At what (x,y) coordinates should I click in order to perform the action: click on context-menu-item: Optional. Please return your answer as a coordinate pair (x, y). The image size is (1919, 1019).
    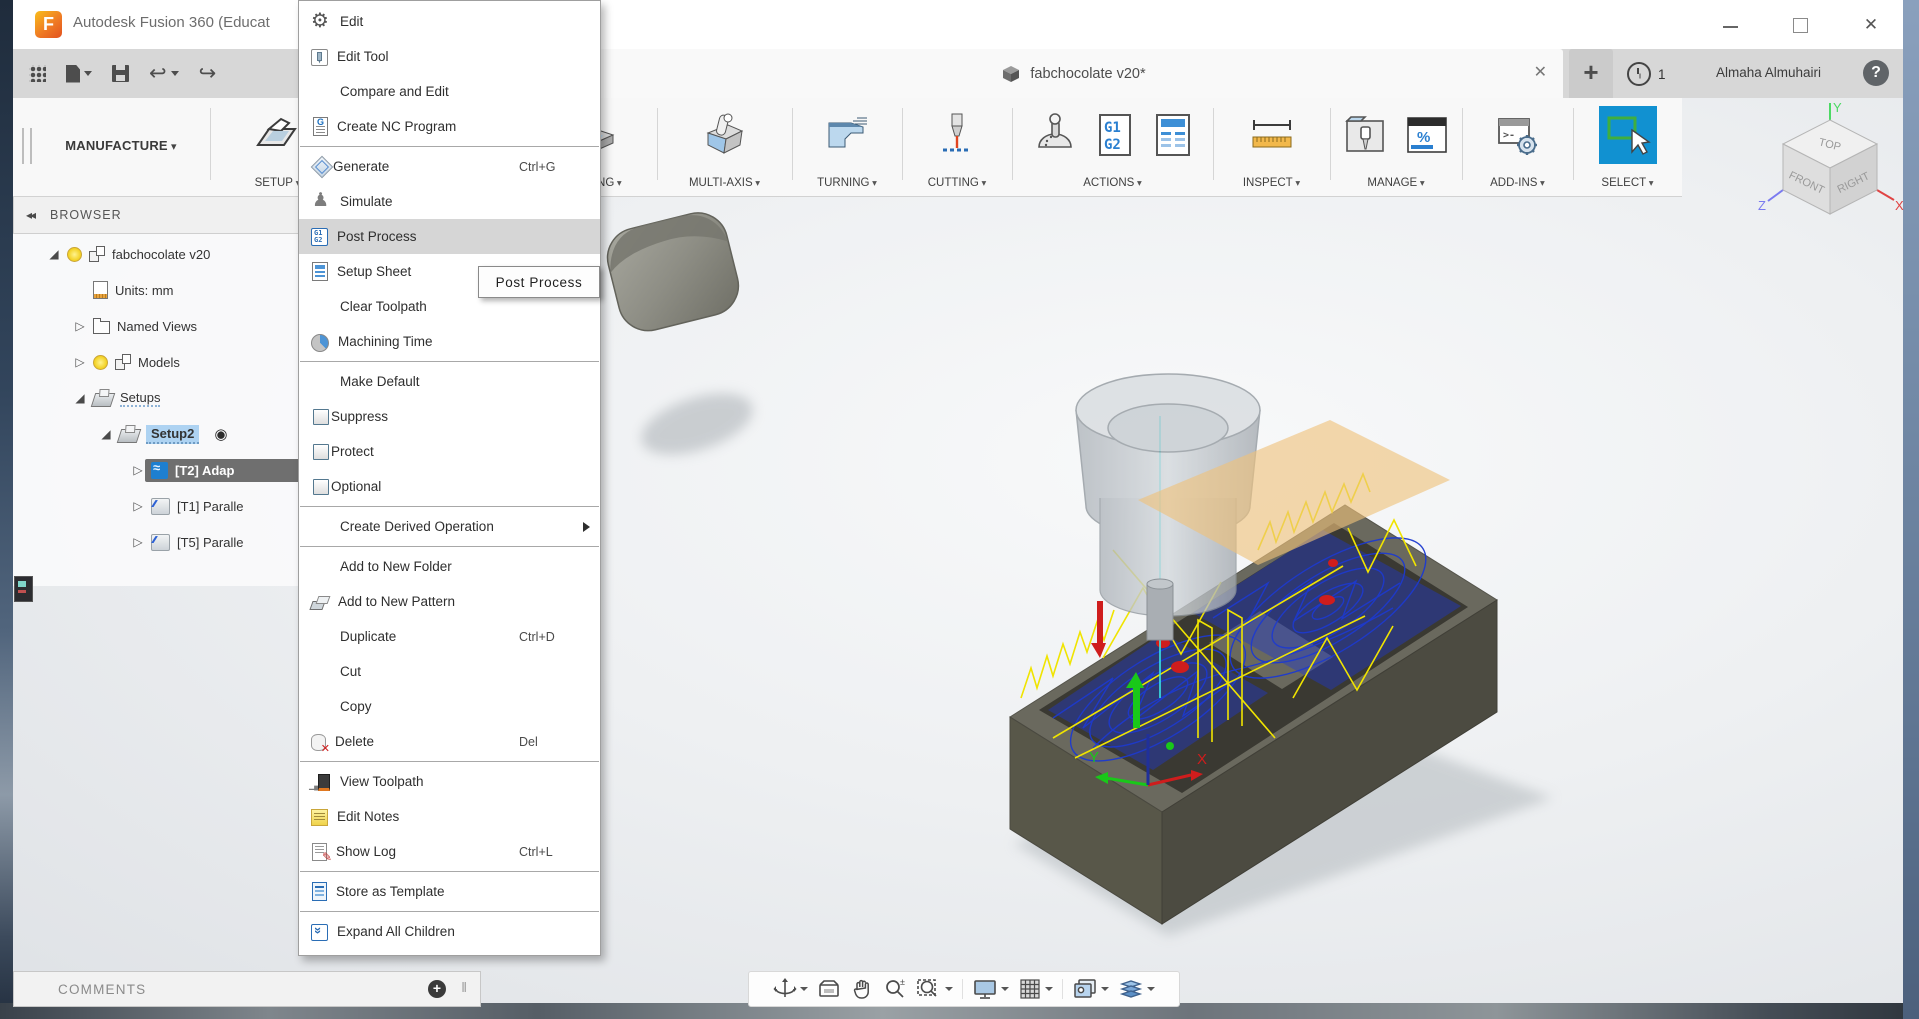
    Looking at the image, I should click on (449, 488).